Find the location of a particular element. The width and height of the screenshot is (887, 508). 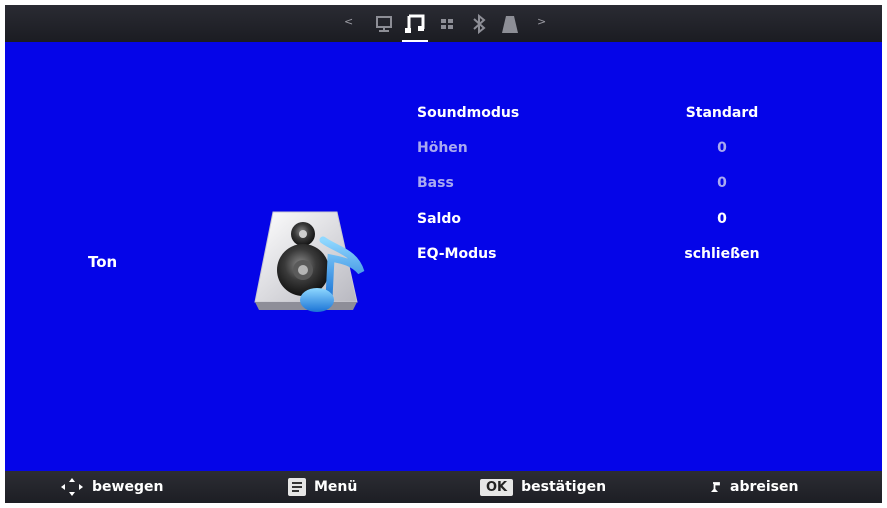

tab-next-arrow-icon: > is located at coordinates (541, 21).